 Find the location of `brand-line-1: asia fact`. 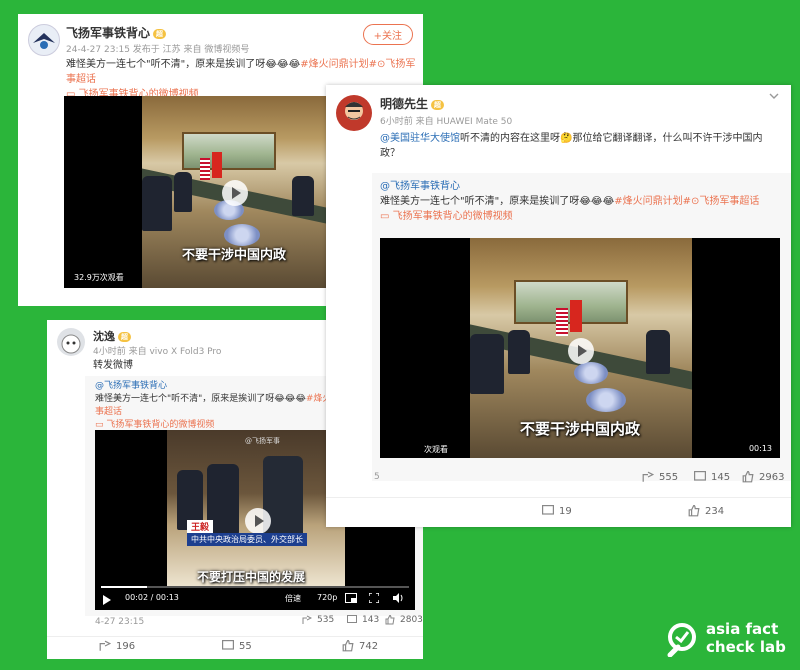

brand-line-1: asia fact is located at coordinates (742, 629).